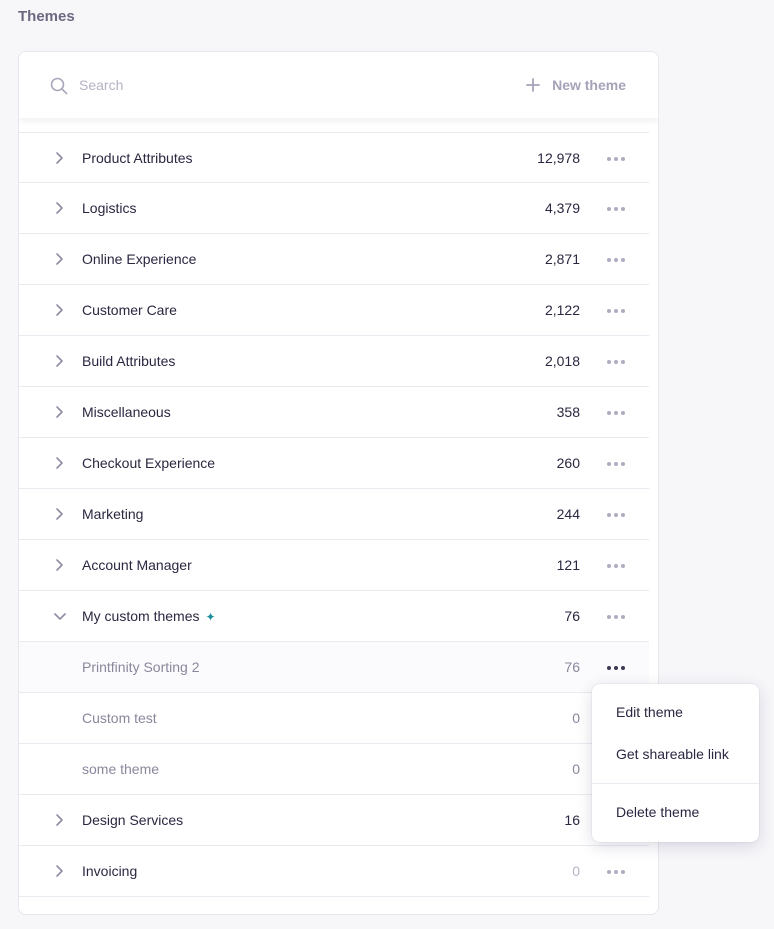 The image size is (774, 929). I want to click on theme-count: 121, so click(568, 565).